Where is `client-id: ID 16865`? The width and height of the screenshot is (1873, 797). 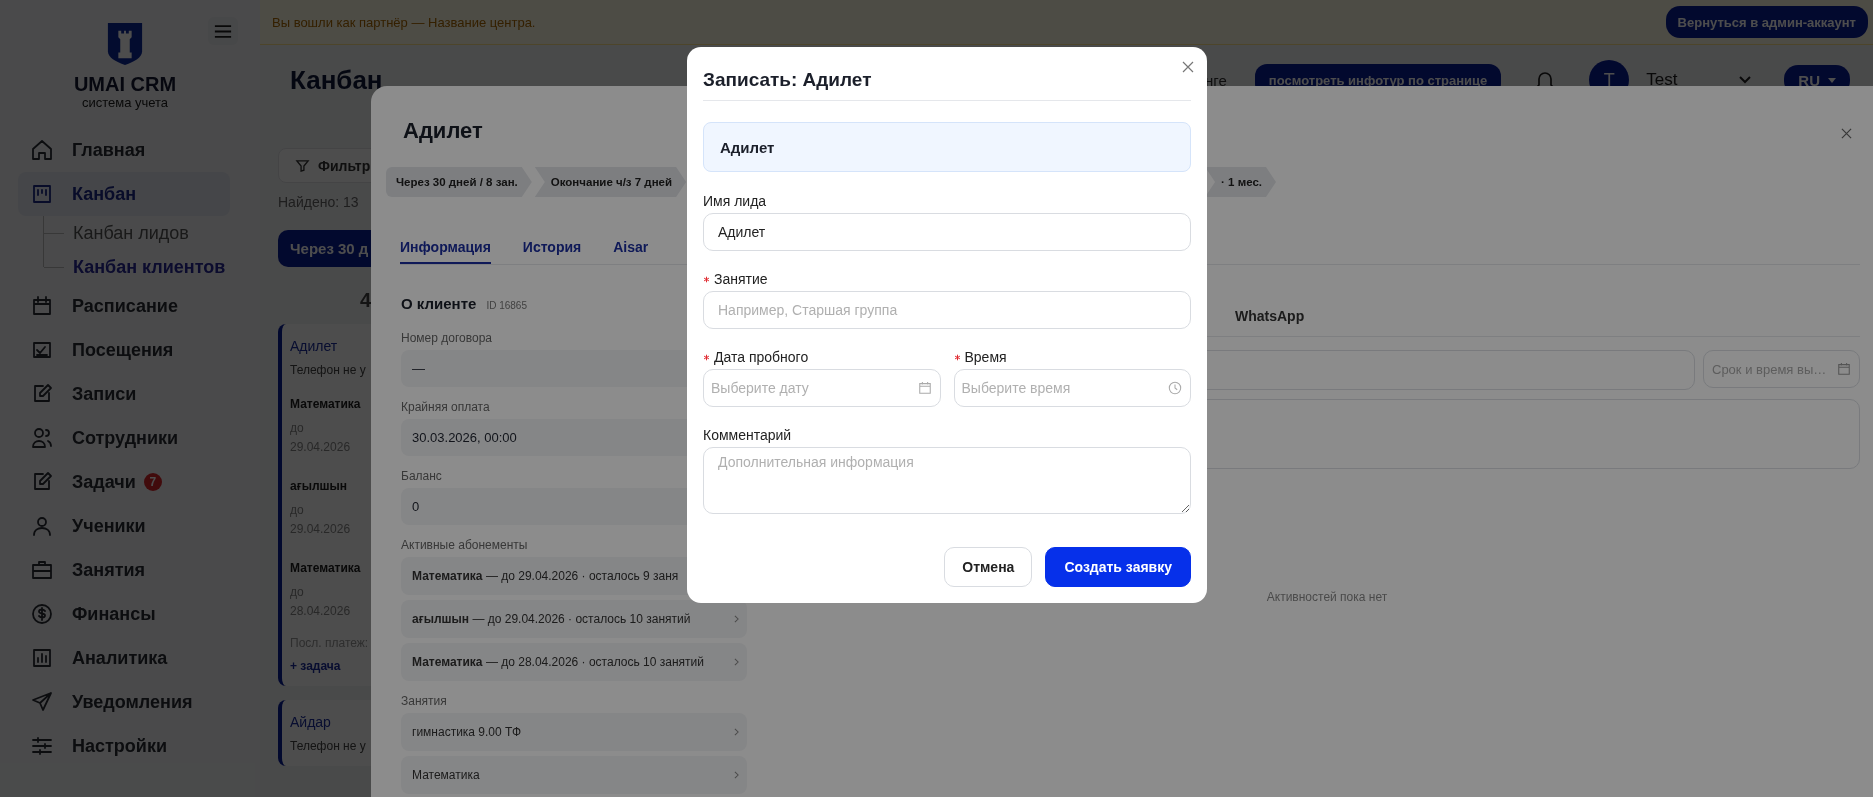
client-id: ID 16865 is located at coordinates (506, 305).